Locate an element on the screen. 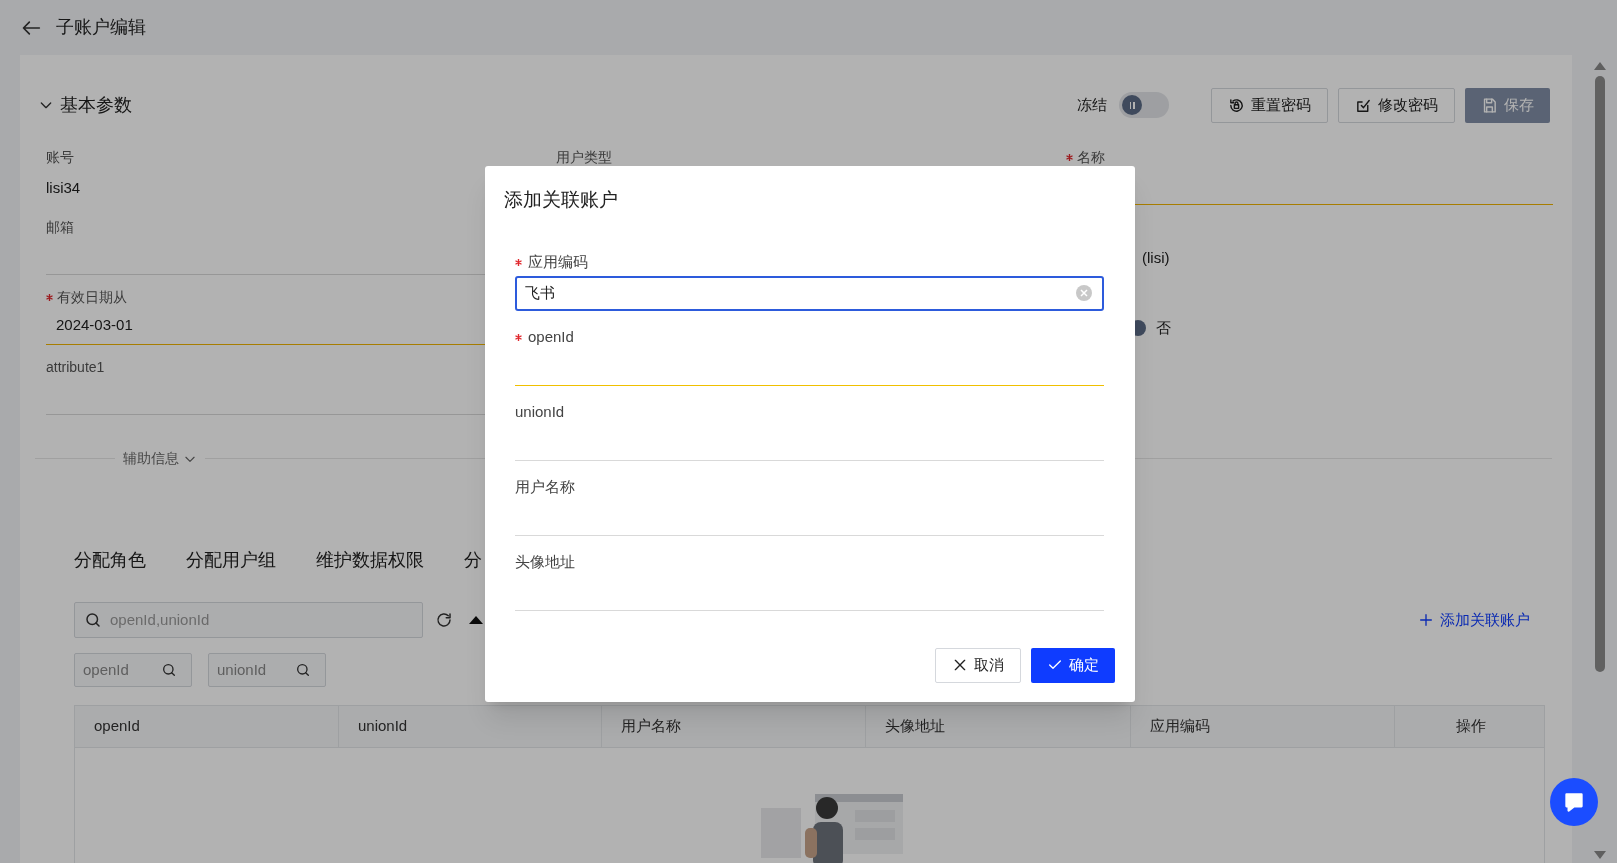  collapse-button is located at coordinates (476, 620).